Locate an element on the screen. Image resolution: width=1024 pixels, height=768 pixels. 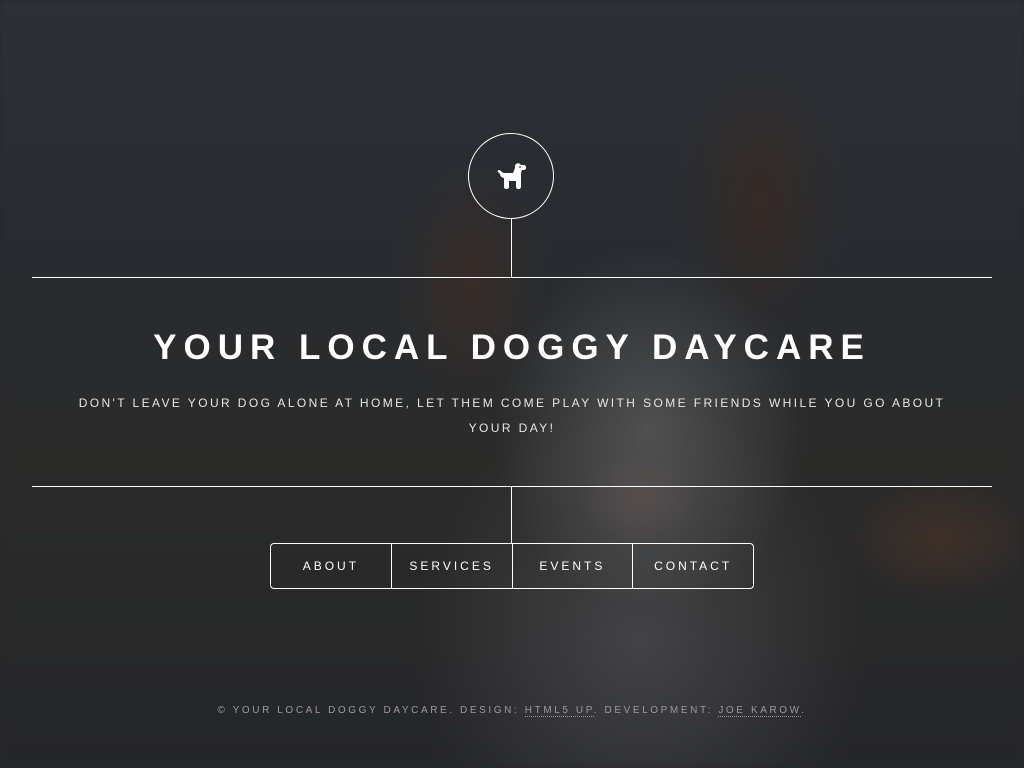
footer-end: . is located at coordinates (804, 710).